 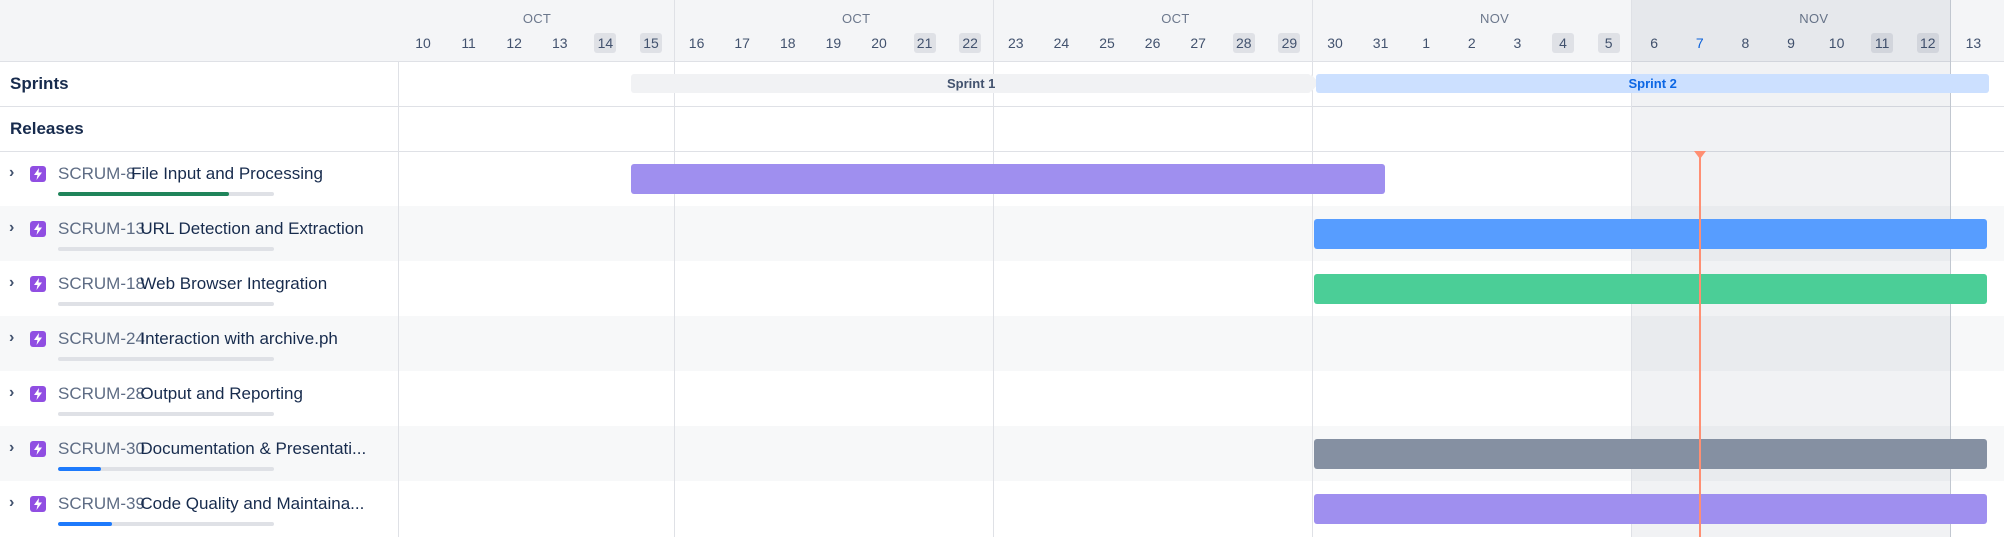 I want to click on day-label: 30, so click(x=1335, y=43).